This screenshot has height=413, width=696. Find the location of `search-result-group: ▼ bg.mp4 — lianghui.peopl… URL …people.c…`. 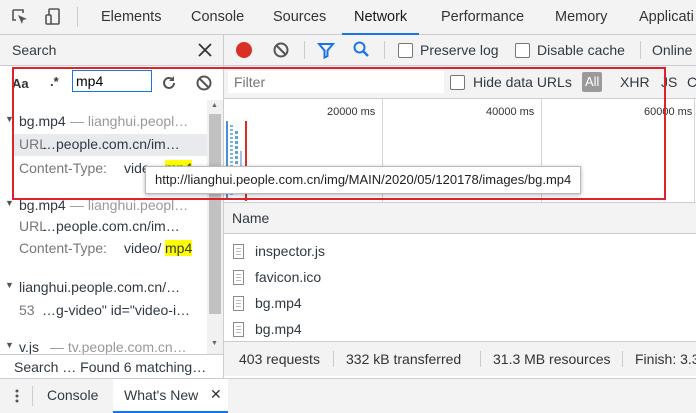

search-result-group: ▼ bg.mp4 — lianghui.peopl… URL …people.c… is located at coordinates (103, 228).